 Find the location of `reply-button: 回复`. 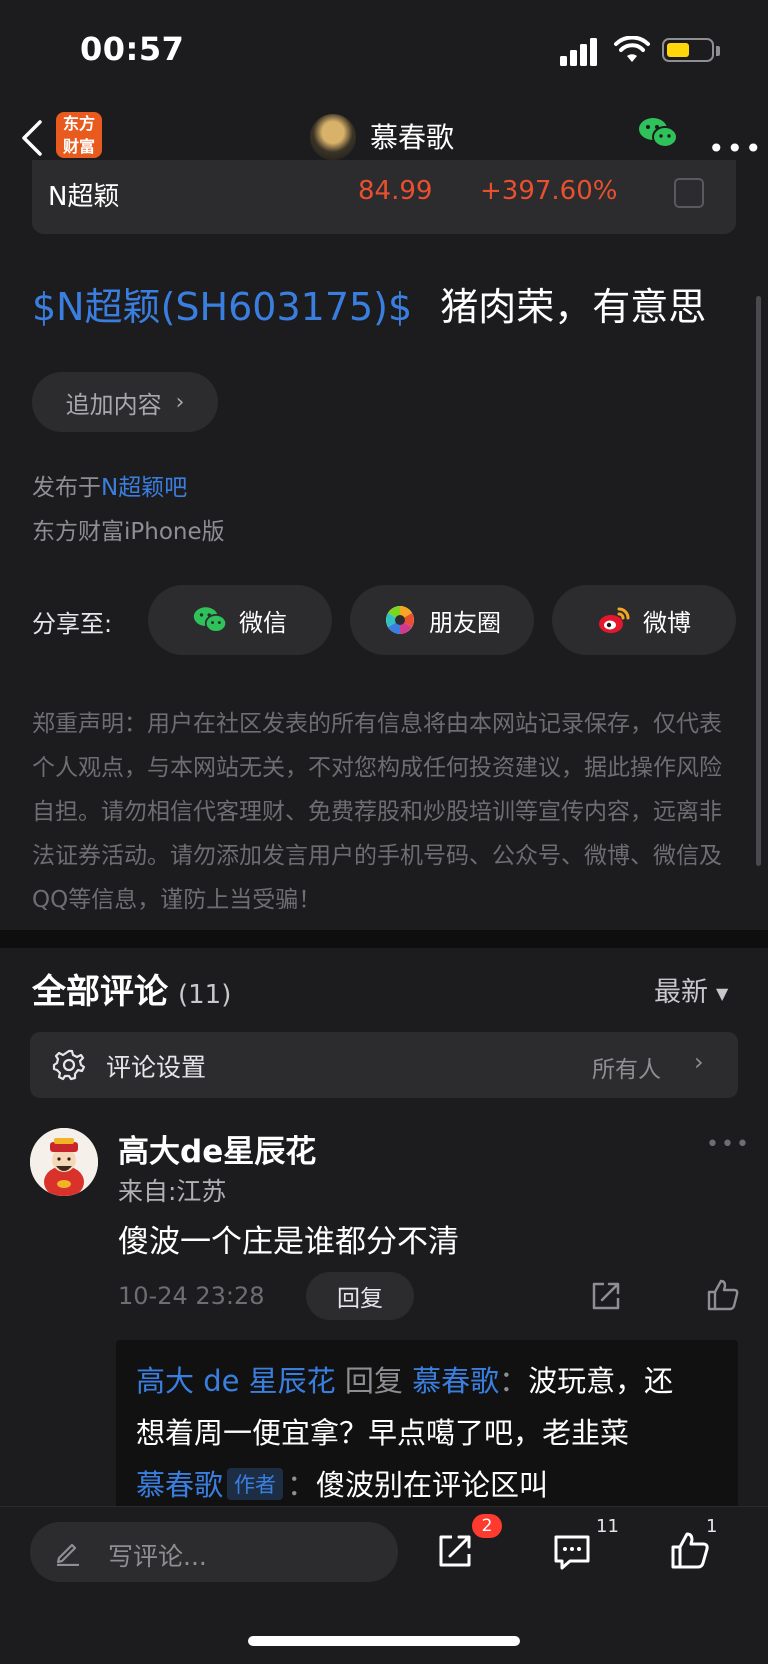

reply-button: 回复 is located at coordinates (360, 1296).